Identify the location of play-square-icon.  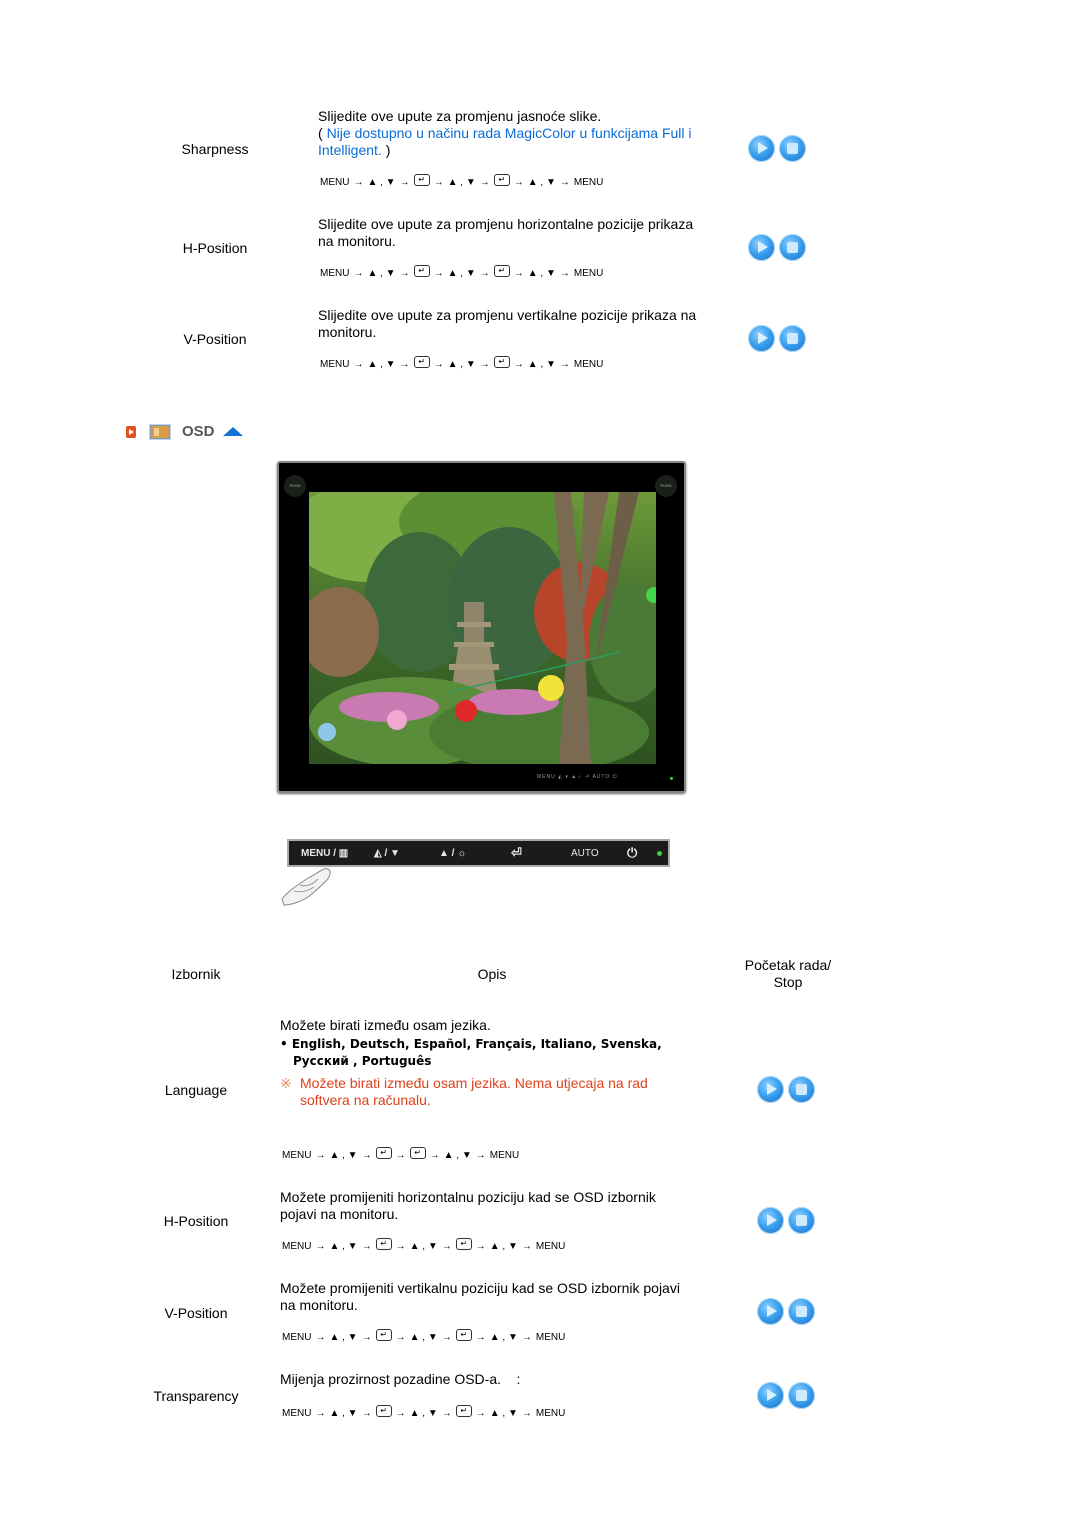
(131, 431).